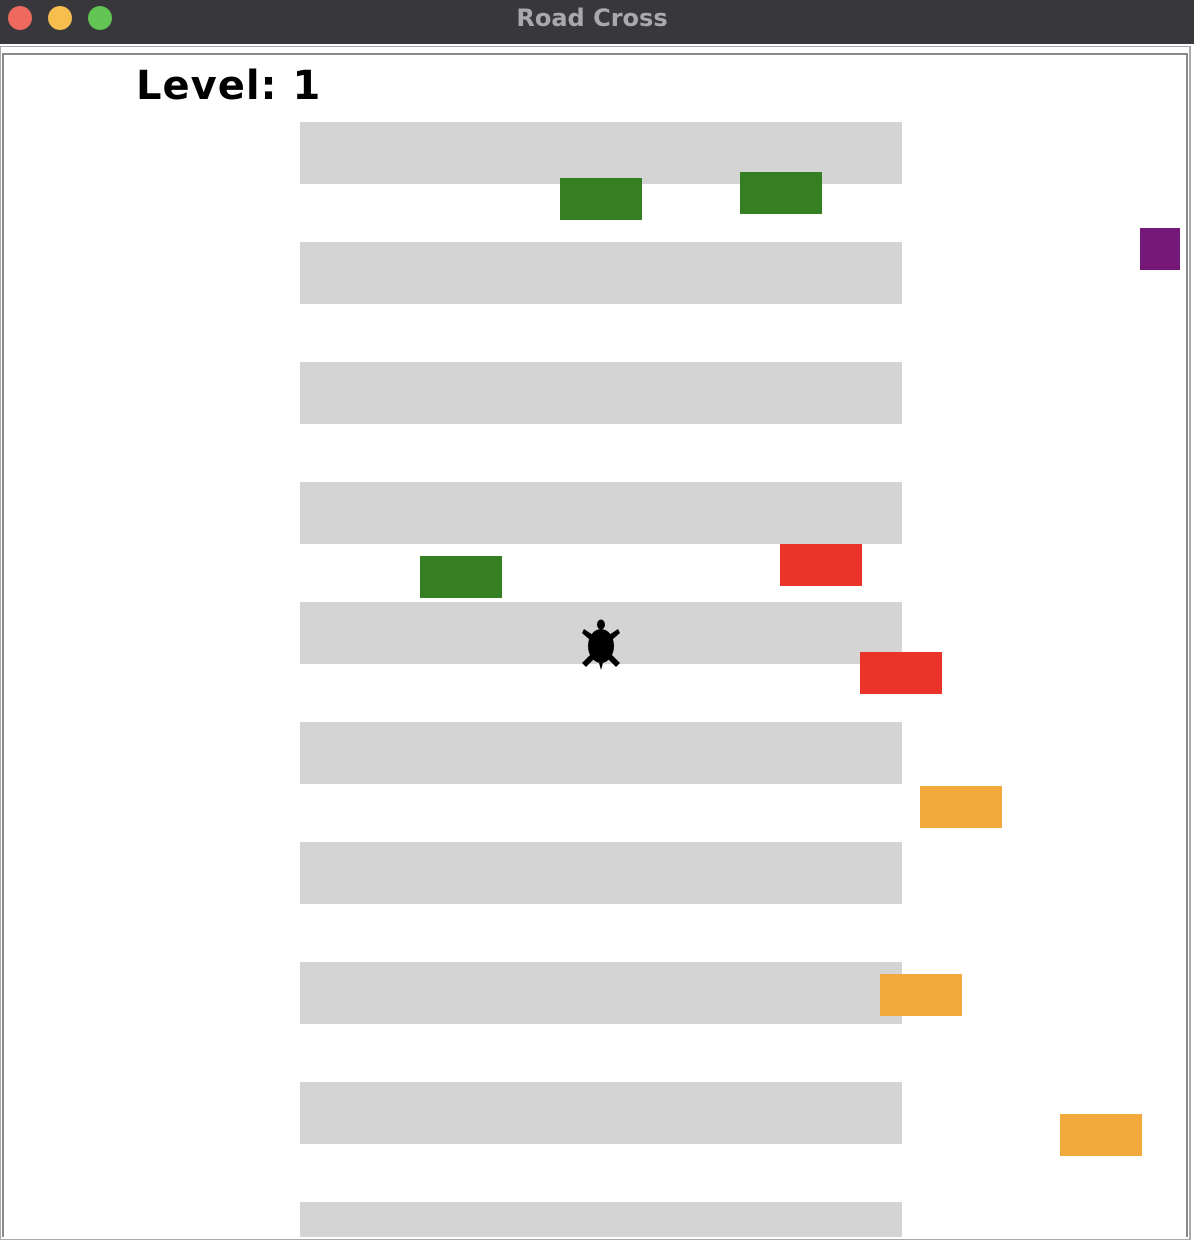 This screenshot has height=1240, width=1194. I want to click on level-label: Level: 1, so click(229, 86).